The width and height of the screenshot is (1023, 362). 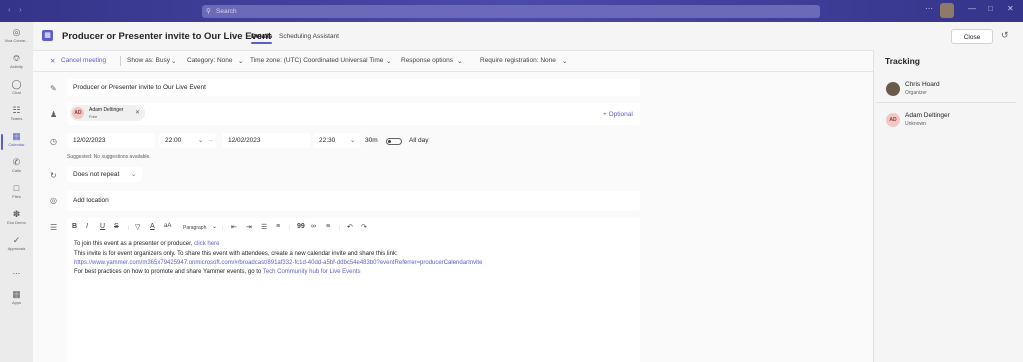 What do you see at coordinates (16, 32) in the screenshot?
I see `viva-icon: ◎` at bounding box center [16, 32].